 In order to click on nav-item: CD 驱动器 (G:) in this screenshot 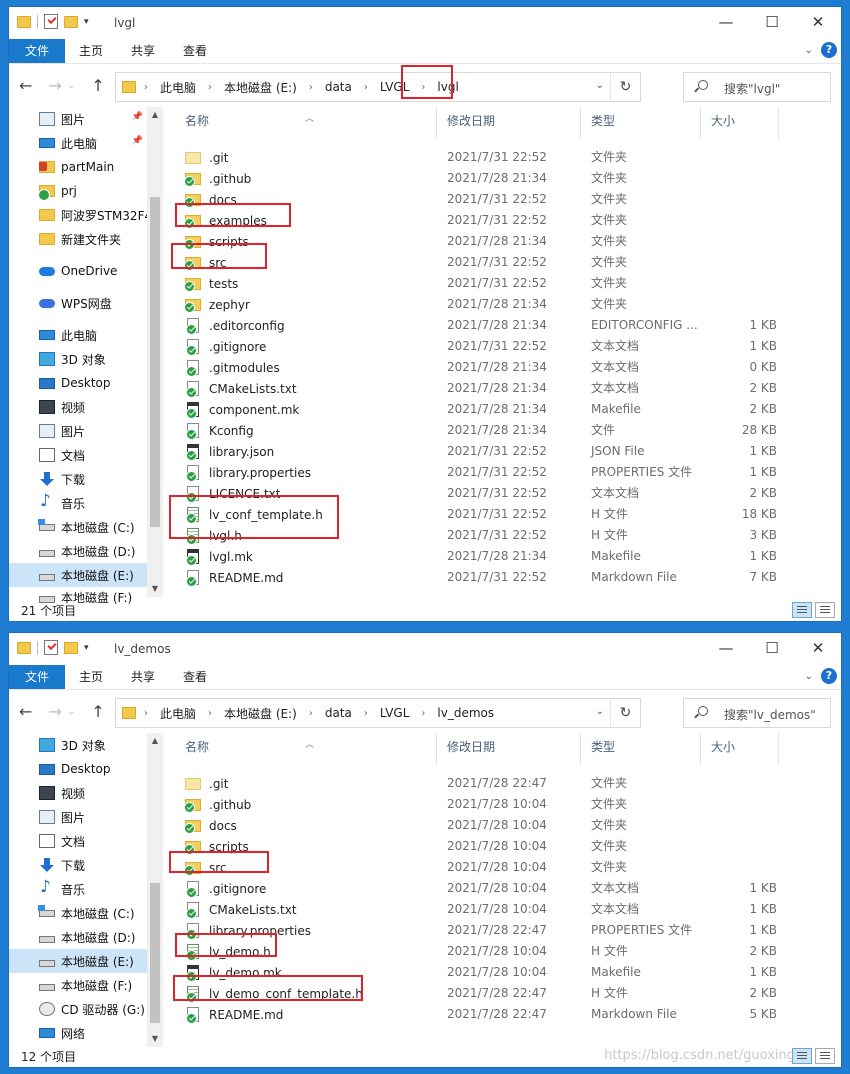, I will do `click(78, 1009)`.